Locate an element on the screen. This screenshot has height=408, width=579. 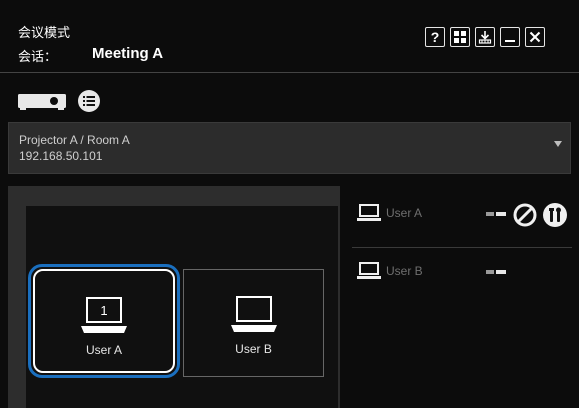
grid-icon is located at coordinates (460, 37).